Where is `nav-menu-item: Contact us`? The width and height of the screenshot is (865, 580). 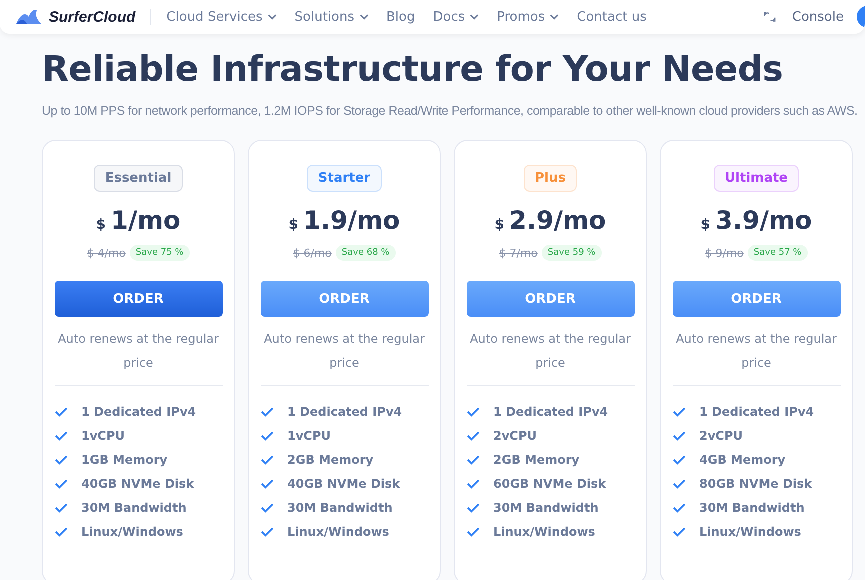 nav-menu-item: Contact us is located at coordinates (612, 17).